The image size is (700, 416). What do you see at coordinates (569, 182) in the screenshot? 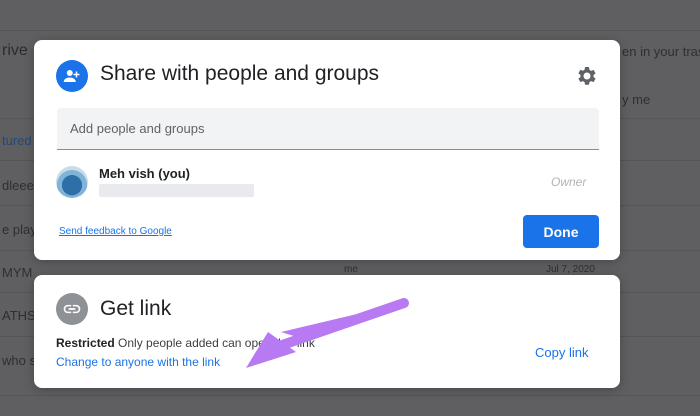
I see `user-role: Owner` at bounding box center [569, 182].